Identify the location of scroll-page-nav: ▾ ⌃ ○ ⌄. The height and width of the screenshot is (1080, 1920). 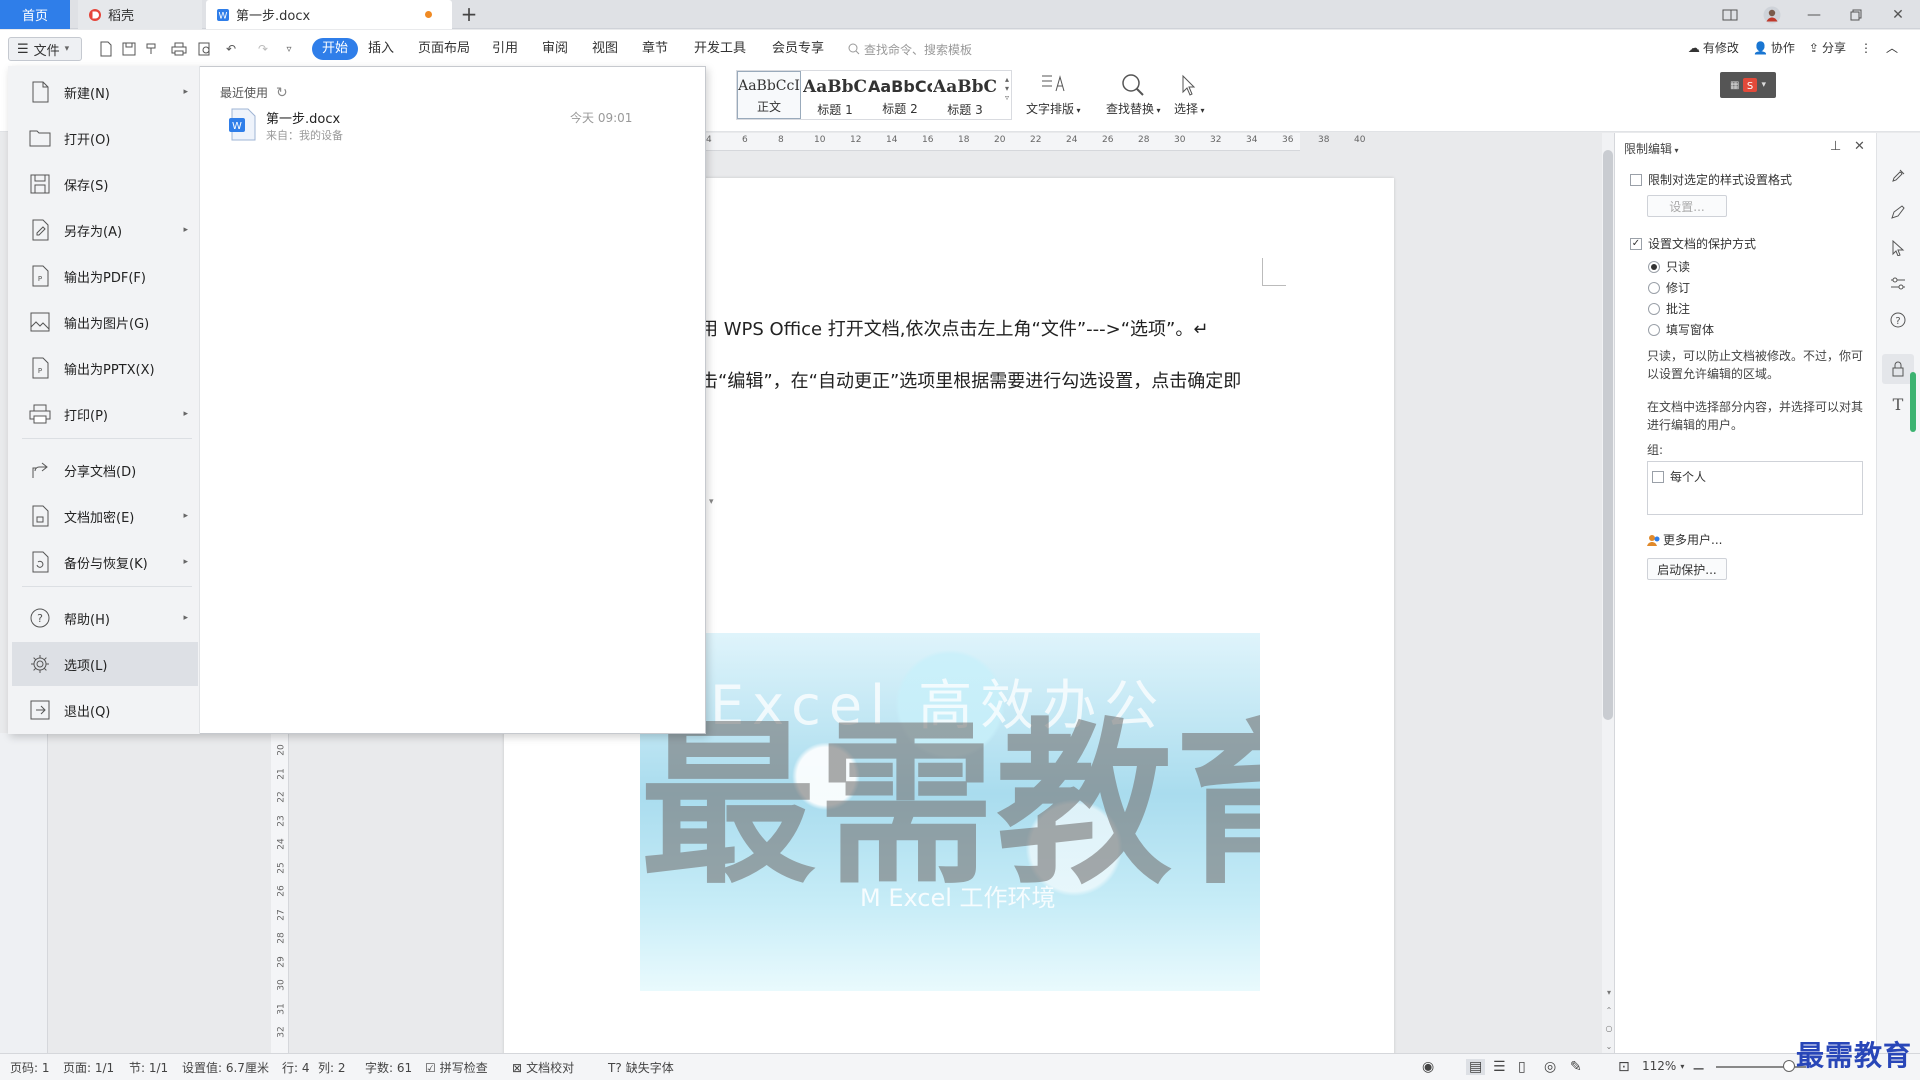
(1609, 1020).